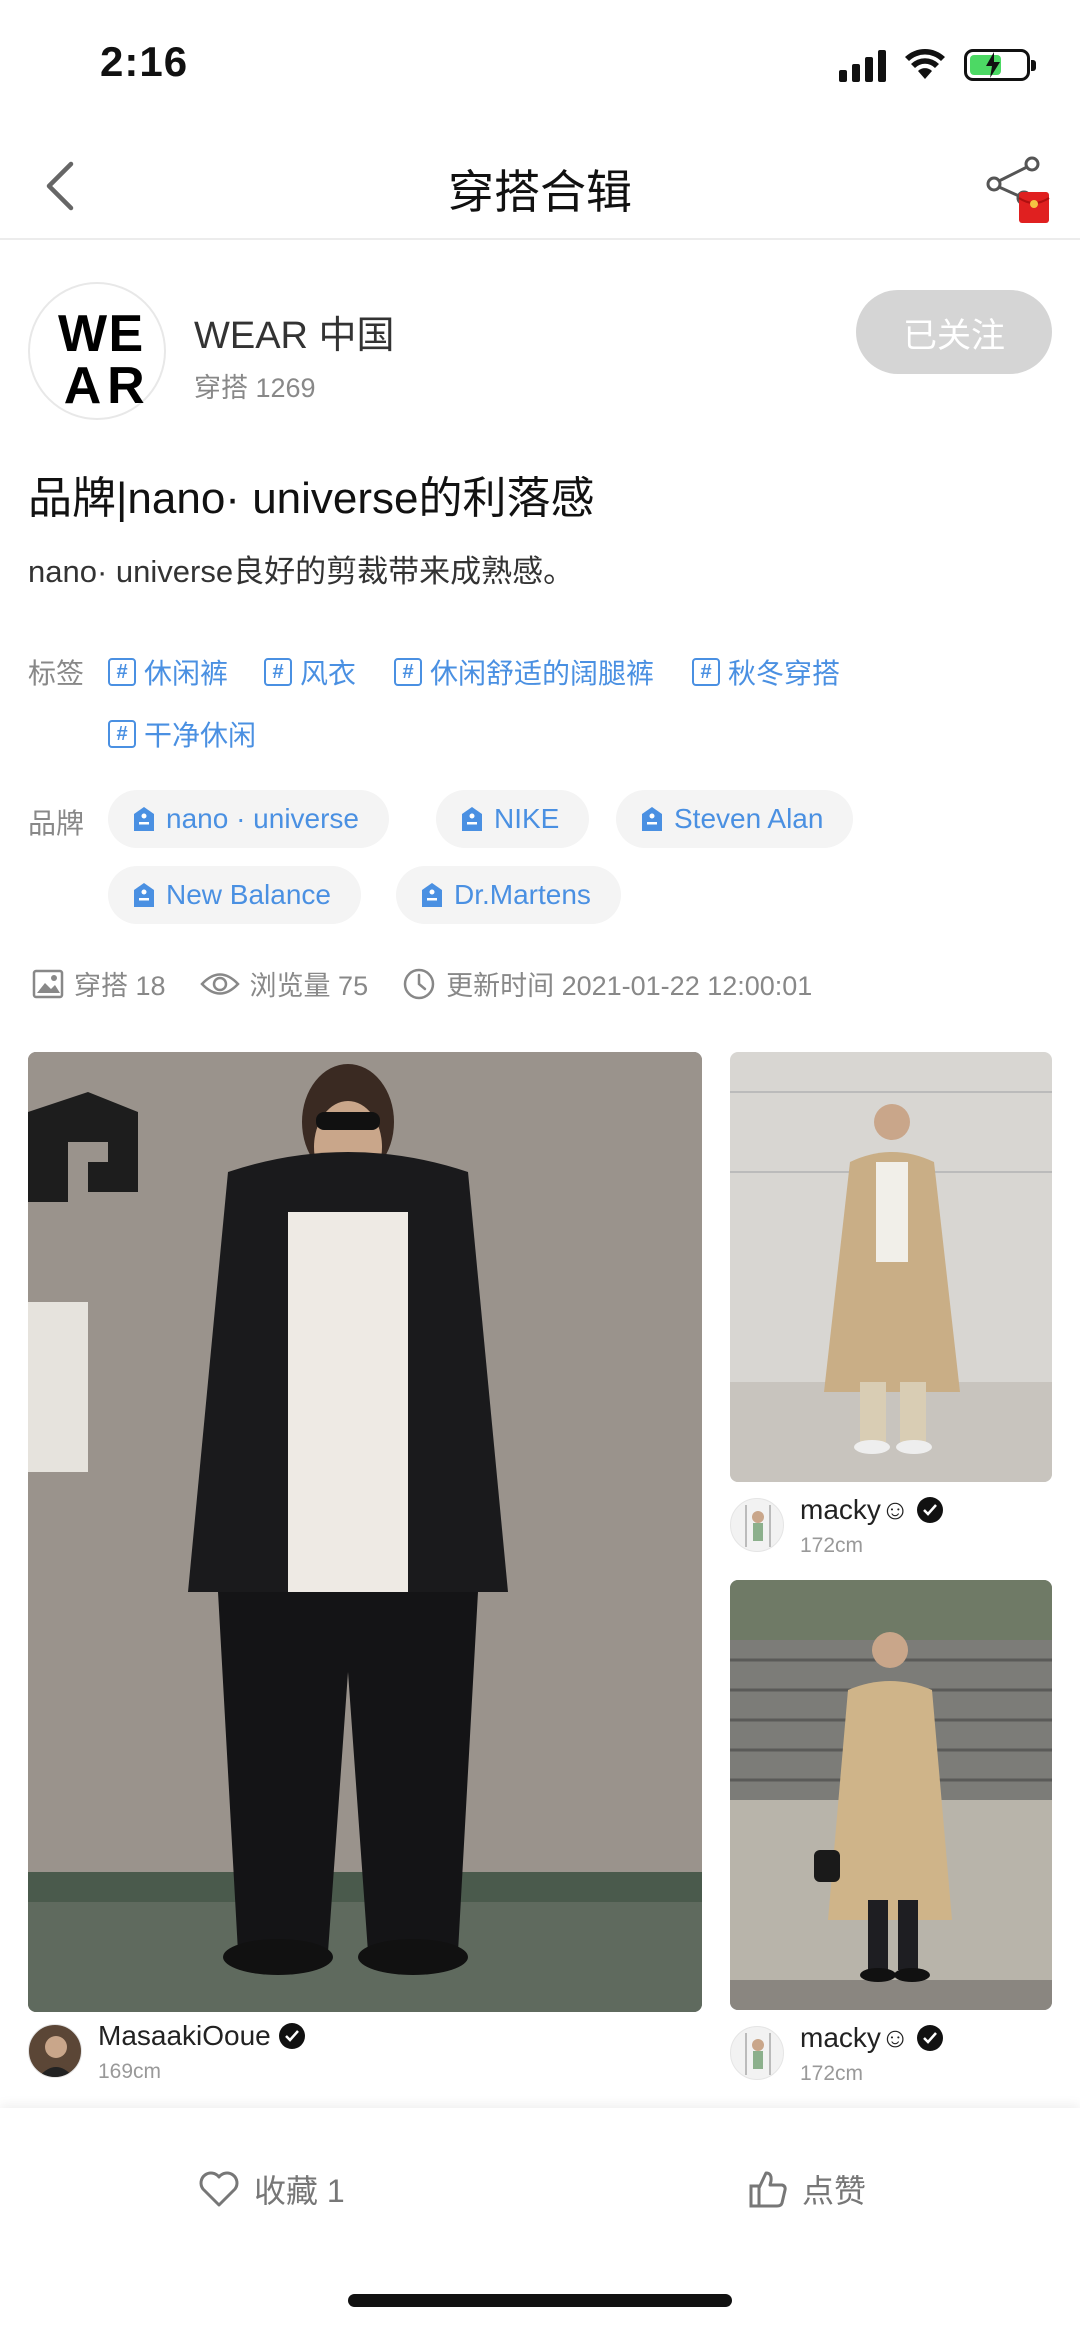  What do you see at coordinates (219, 983) in the screenshot?
I see `eye-icon` at bounding box center [219, 983].